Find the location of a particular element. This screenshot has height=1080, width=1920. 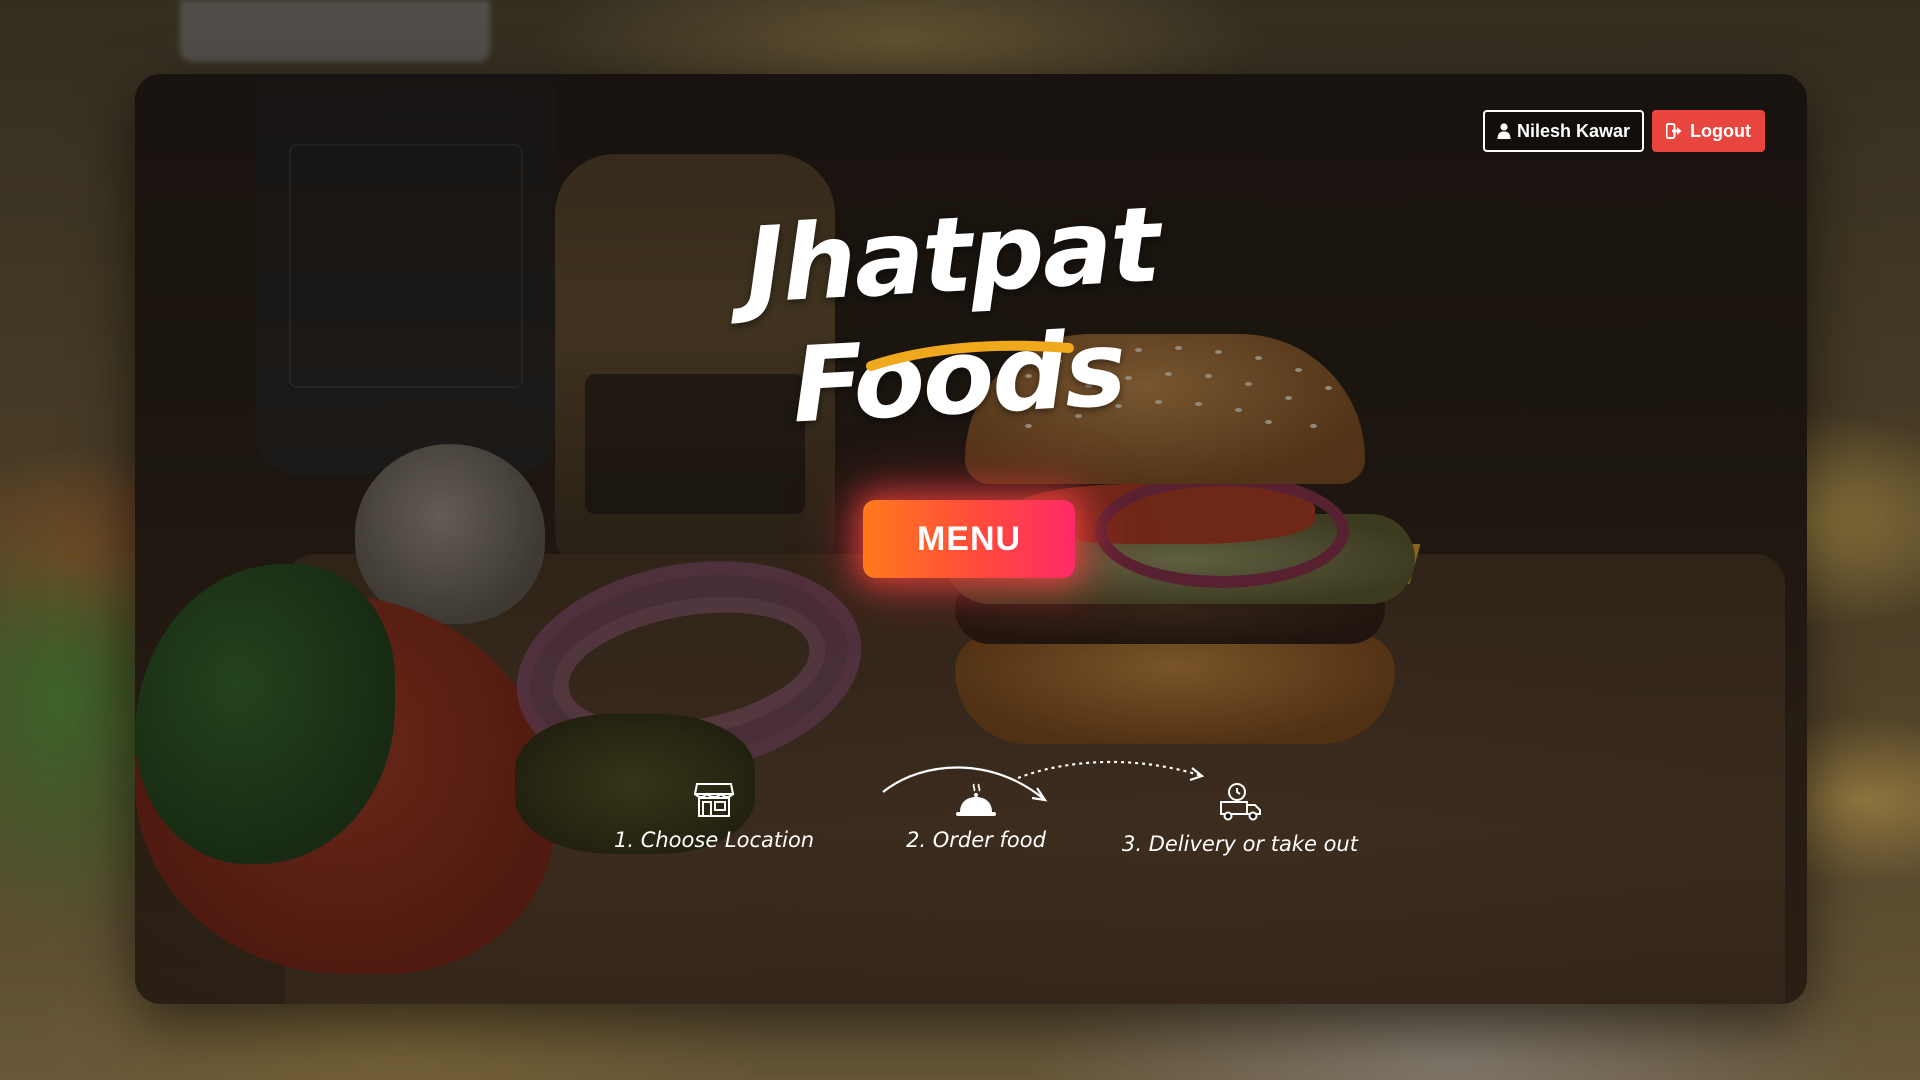

brand-title: Jhatpat Foods is located at coordinates (952, 315).